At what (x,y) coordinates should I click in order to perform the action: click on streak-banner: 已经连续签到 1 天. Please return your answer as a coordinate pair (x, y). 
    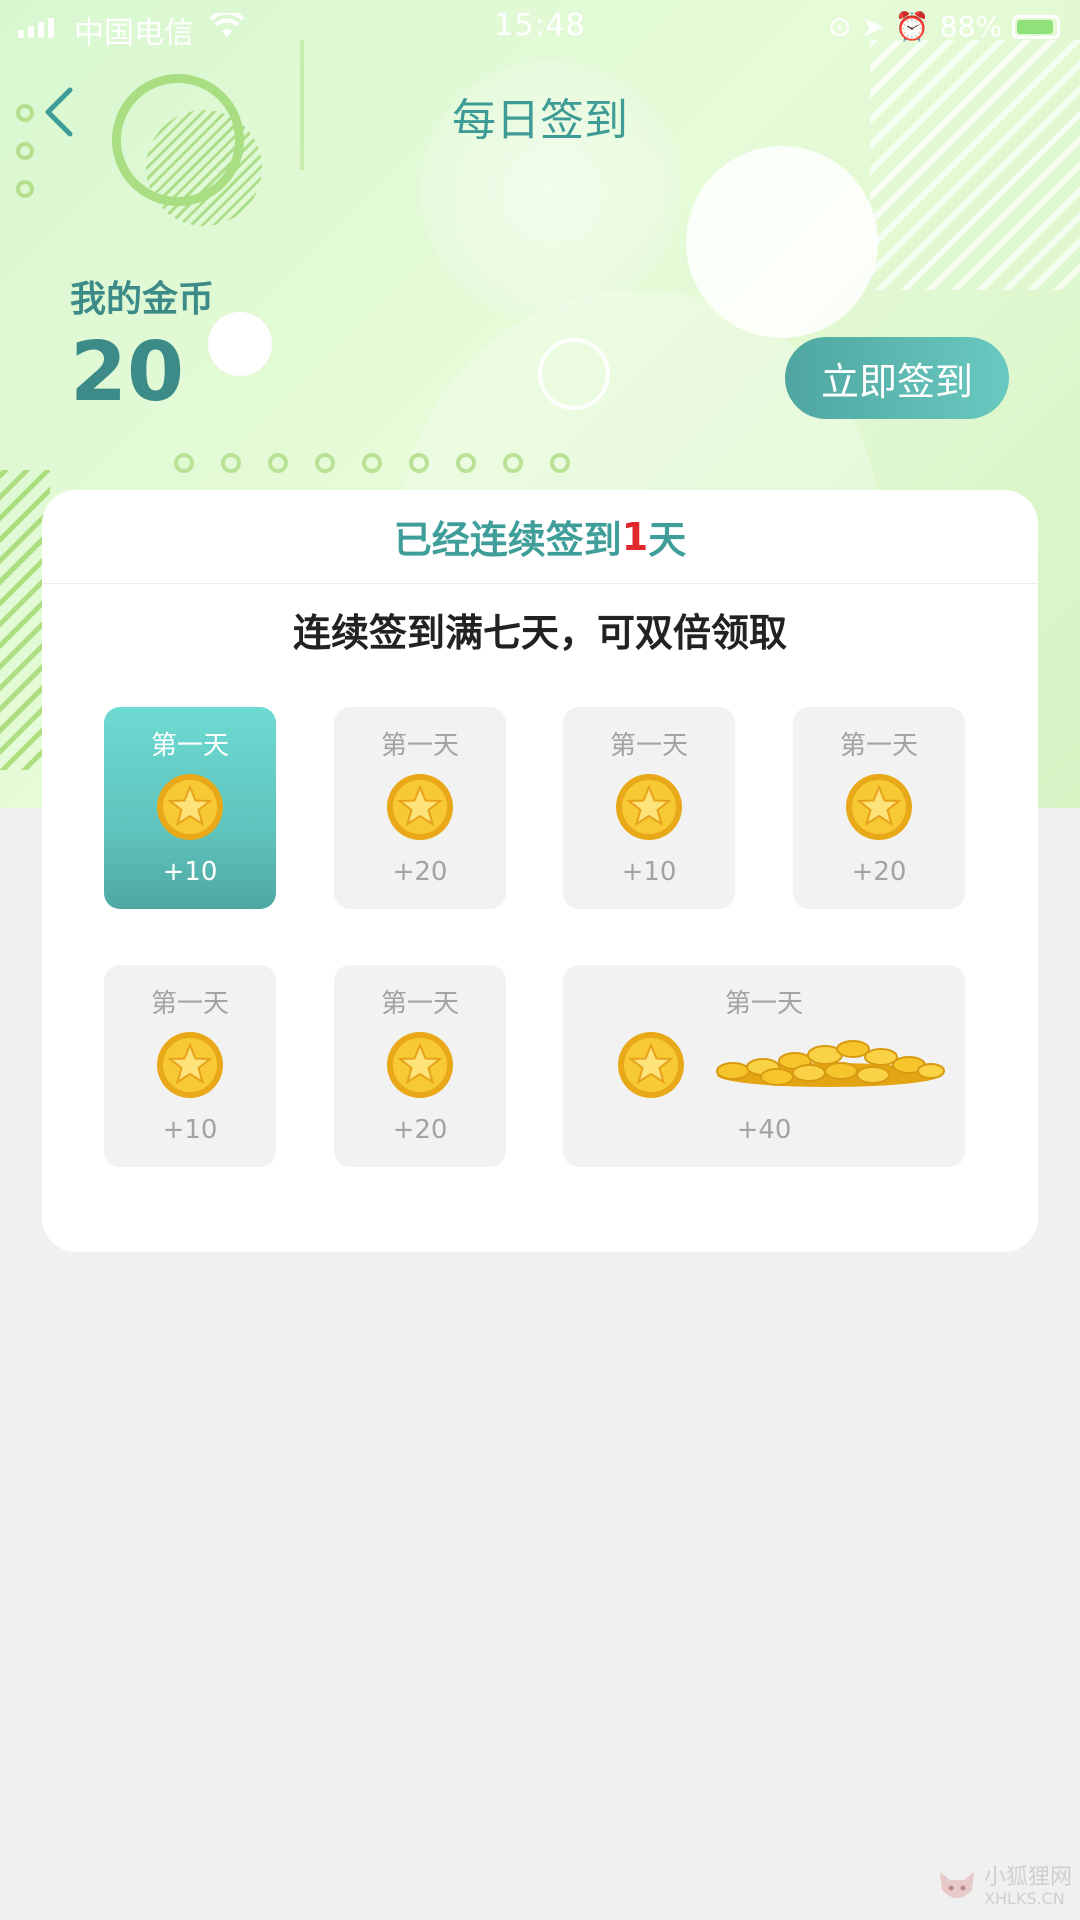
    Looking at the image, I should click on (540, 537).